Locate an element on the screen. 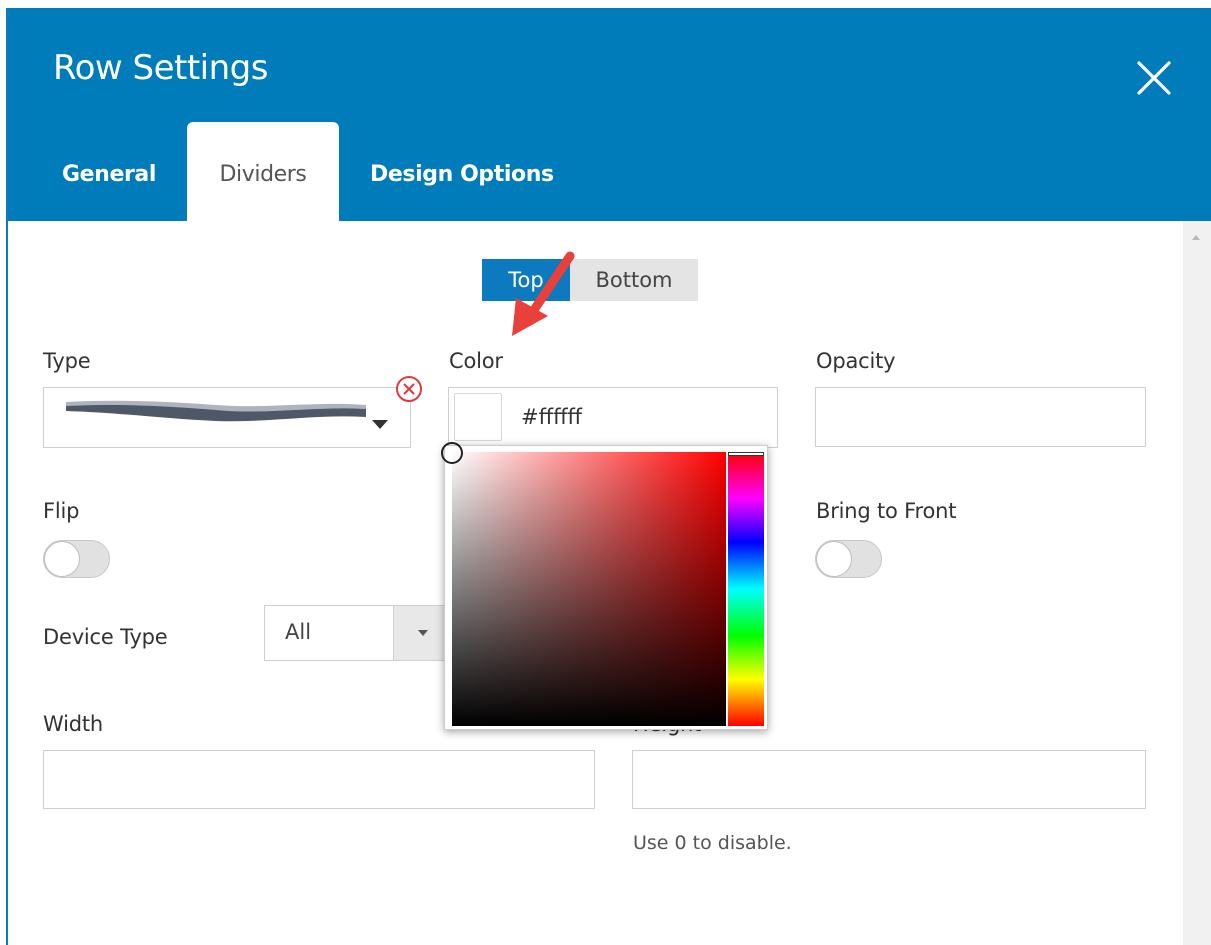 The width and height of the screenshot is (1211, 945). divider-type-select is located at coordinates (227, 417).